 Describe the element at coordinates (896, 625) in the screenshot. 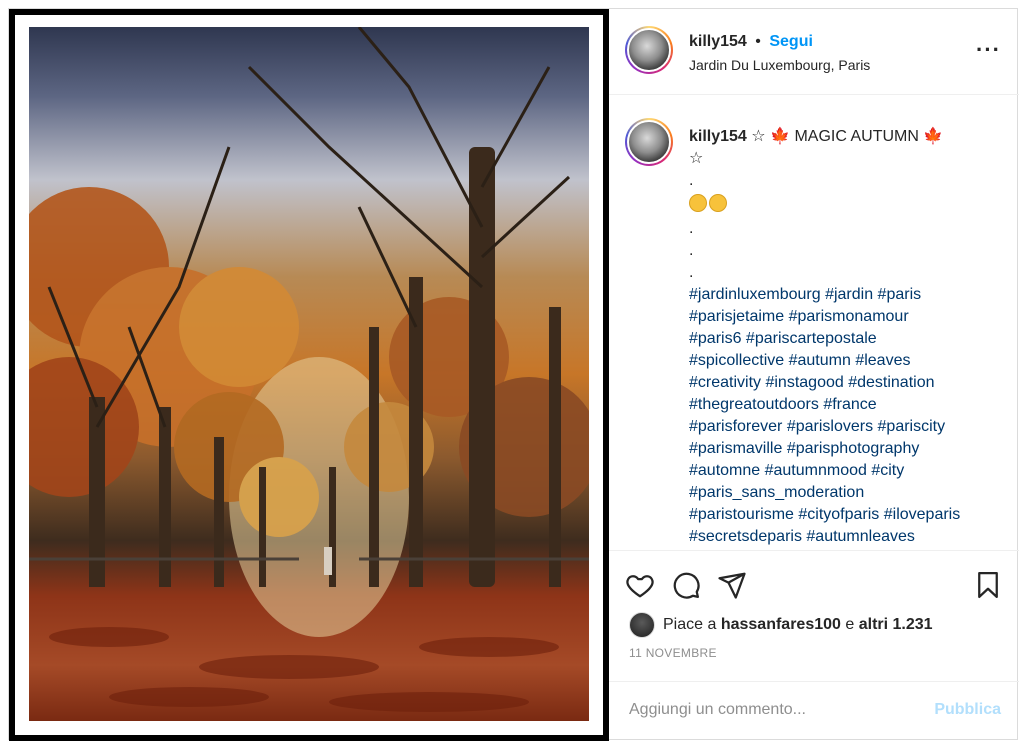

I see `likes-count: altri 1.231` at that location.